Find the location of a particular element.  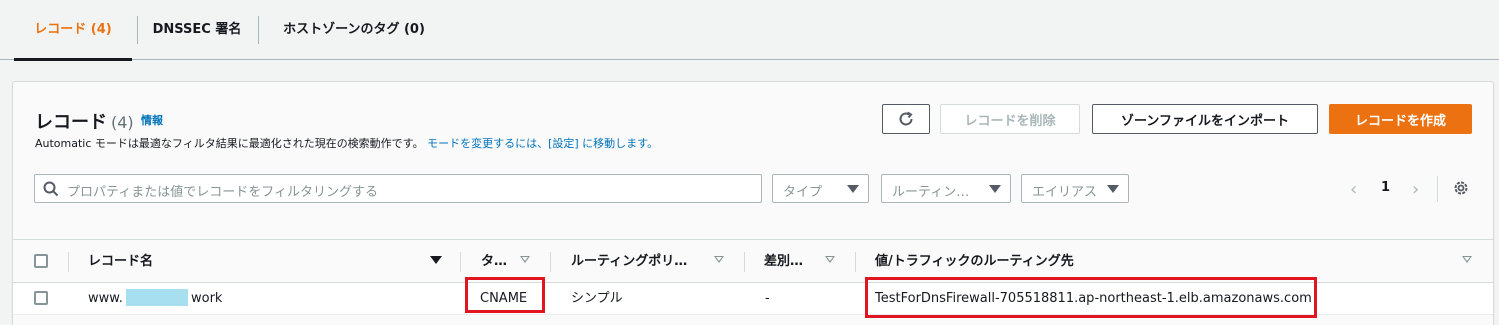

type-select-value: タイプ is located at coordinates (803, 192).